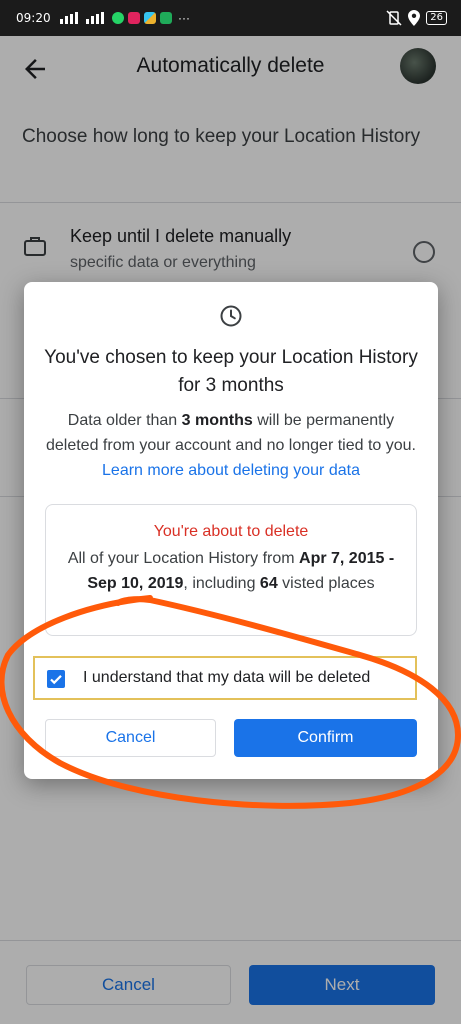 This screenshot has height=1024, width=461. What do you see at coordinates (56, 679) in the screenshot?
I see `checkbox-checked-icon` at bounding box center [56, 679].